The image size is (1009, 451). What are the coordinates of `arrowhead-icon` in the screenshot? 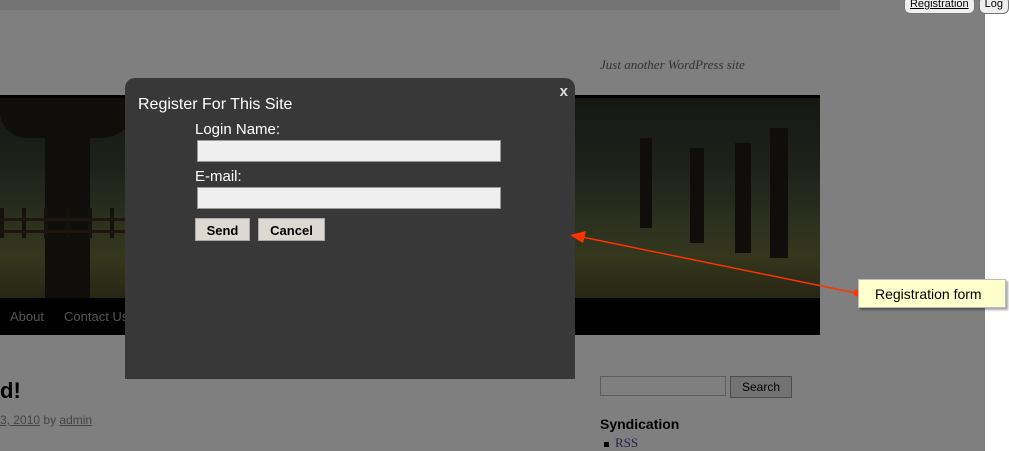 It's located at (578, 237).